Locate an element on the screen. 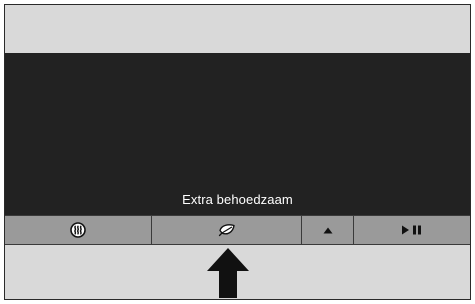 This screenshot has width=475, height=304. button-bar is located at coordinates (237, 230).